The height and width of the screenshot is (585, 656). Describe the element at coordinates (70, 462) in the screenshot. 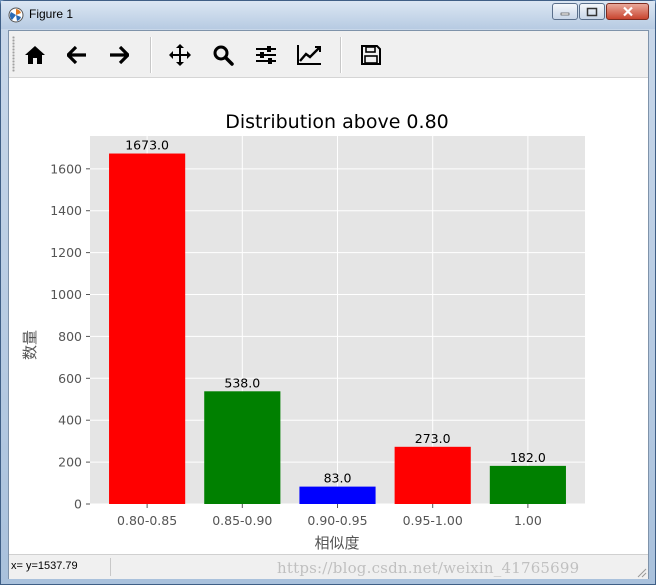

I see `y-tick-label: 200` at that location.